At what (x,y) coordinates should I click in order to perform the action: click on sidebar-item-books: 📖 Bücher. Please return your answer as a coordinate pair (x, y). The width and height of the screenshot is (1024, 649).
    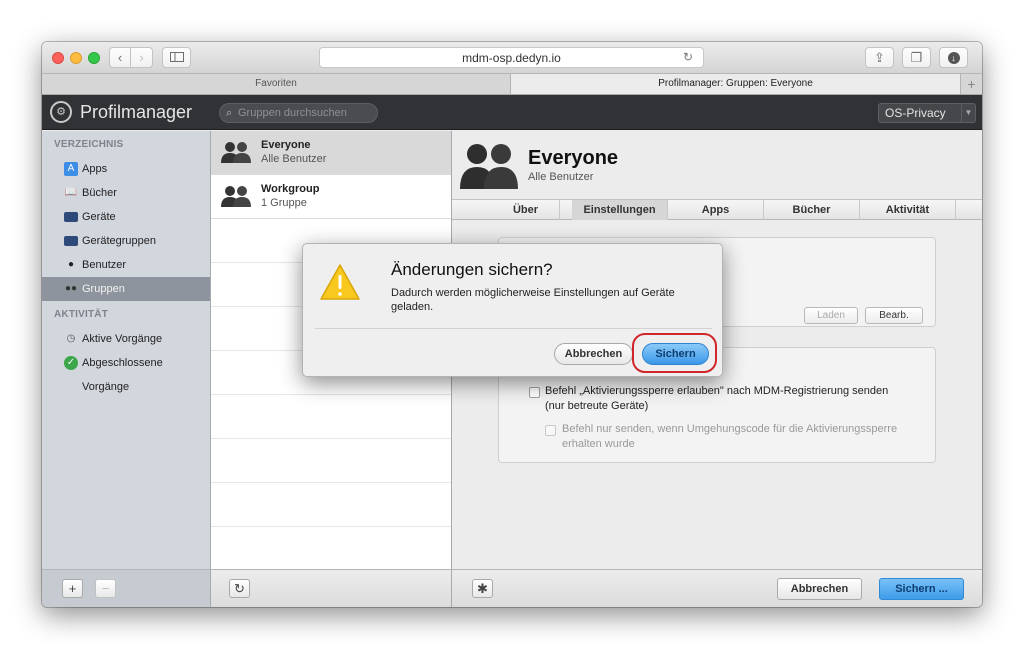
    Looking at the image, I should click on (126, 193).